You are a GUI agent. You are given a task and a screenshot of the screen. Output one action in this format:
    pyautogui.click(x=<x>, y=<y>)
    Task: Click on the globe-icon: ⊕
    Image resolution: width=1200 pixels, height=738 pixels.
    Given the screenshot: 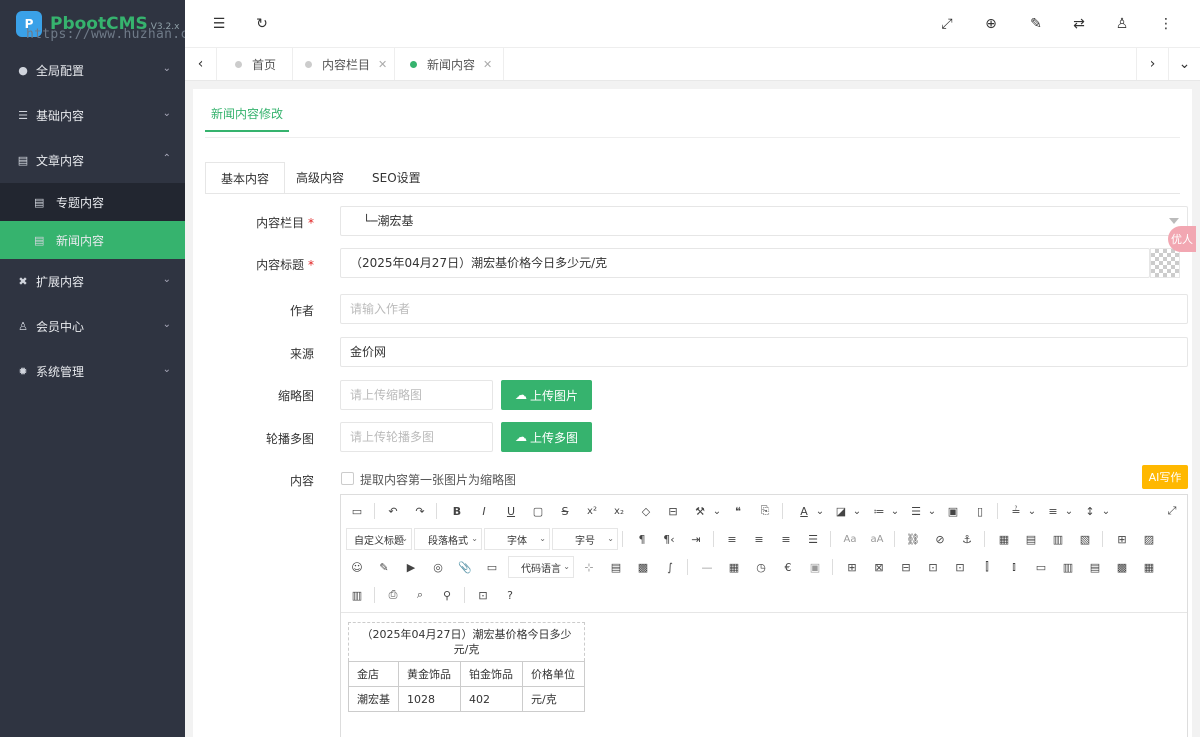 What is the action you would take?
    pyautogui.click(x=991, y=24)
    